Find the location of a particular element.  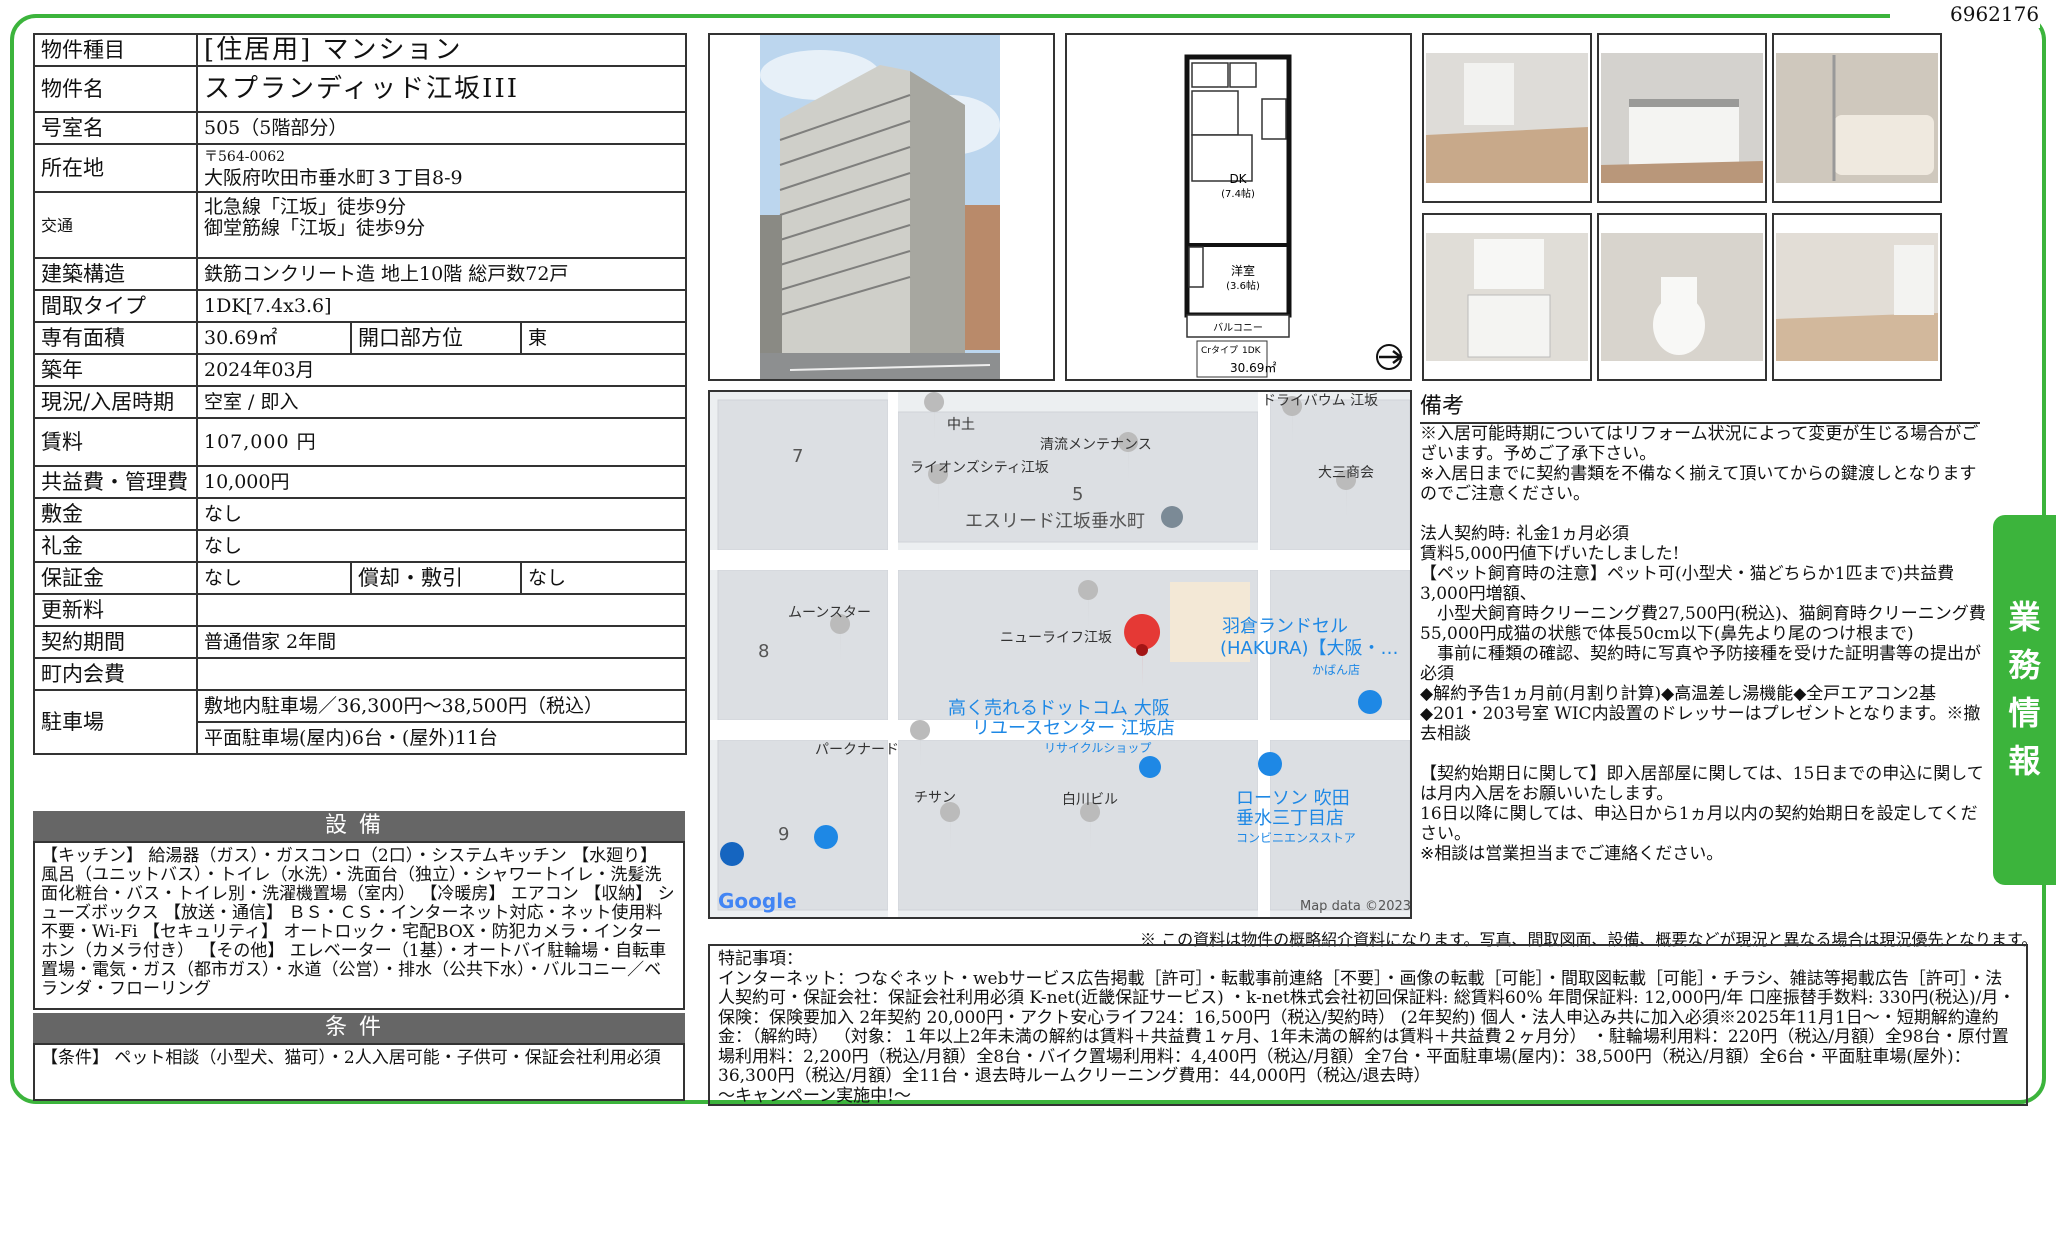

building-photo is located at coordinates (881, 207).